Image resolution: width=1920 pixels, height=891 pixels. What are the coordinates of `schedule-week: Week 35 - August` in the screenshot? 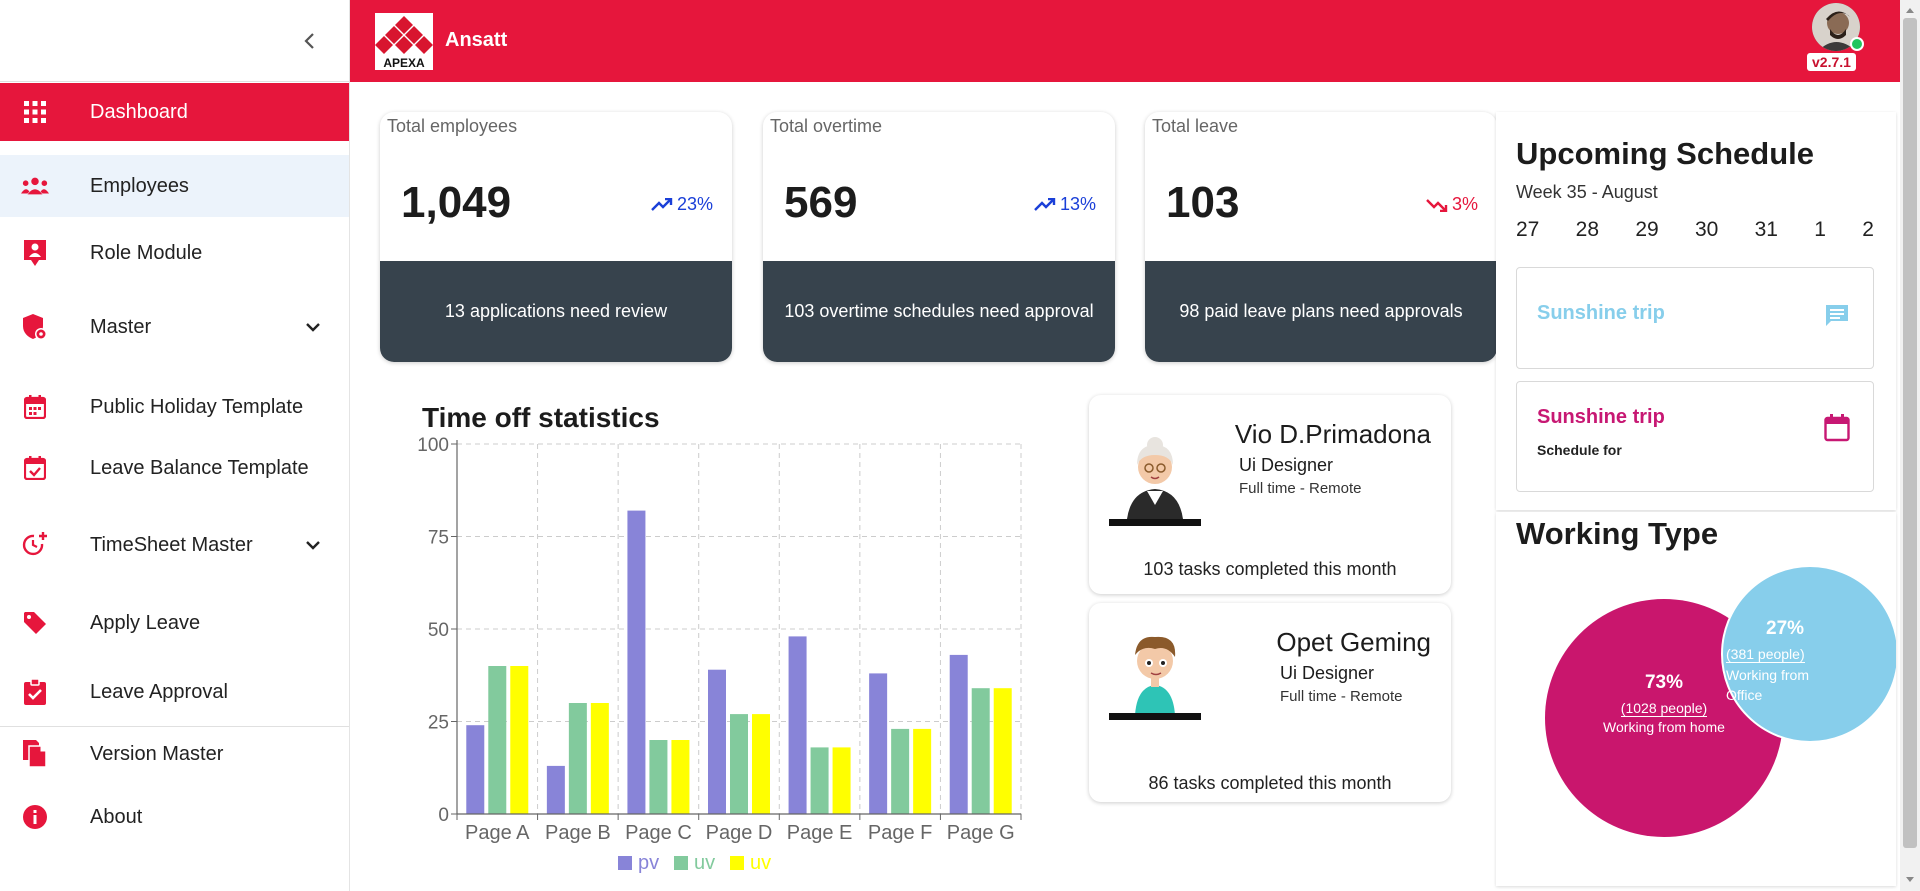 It's located at (1587, 192).